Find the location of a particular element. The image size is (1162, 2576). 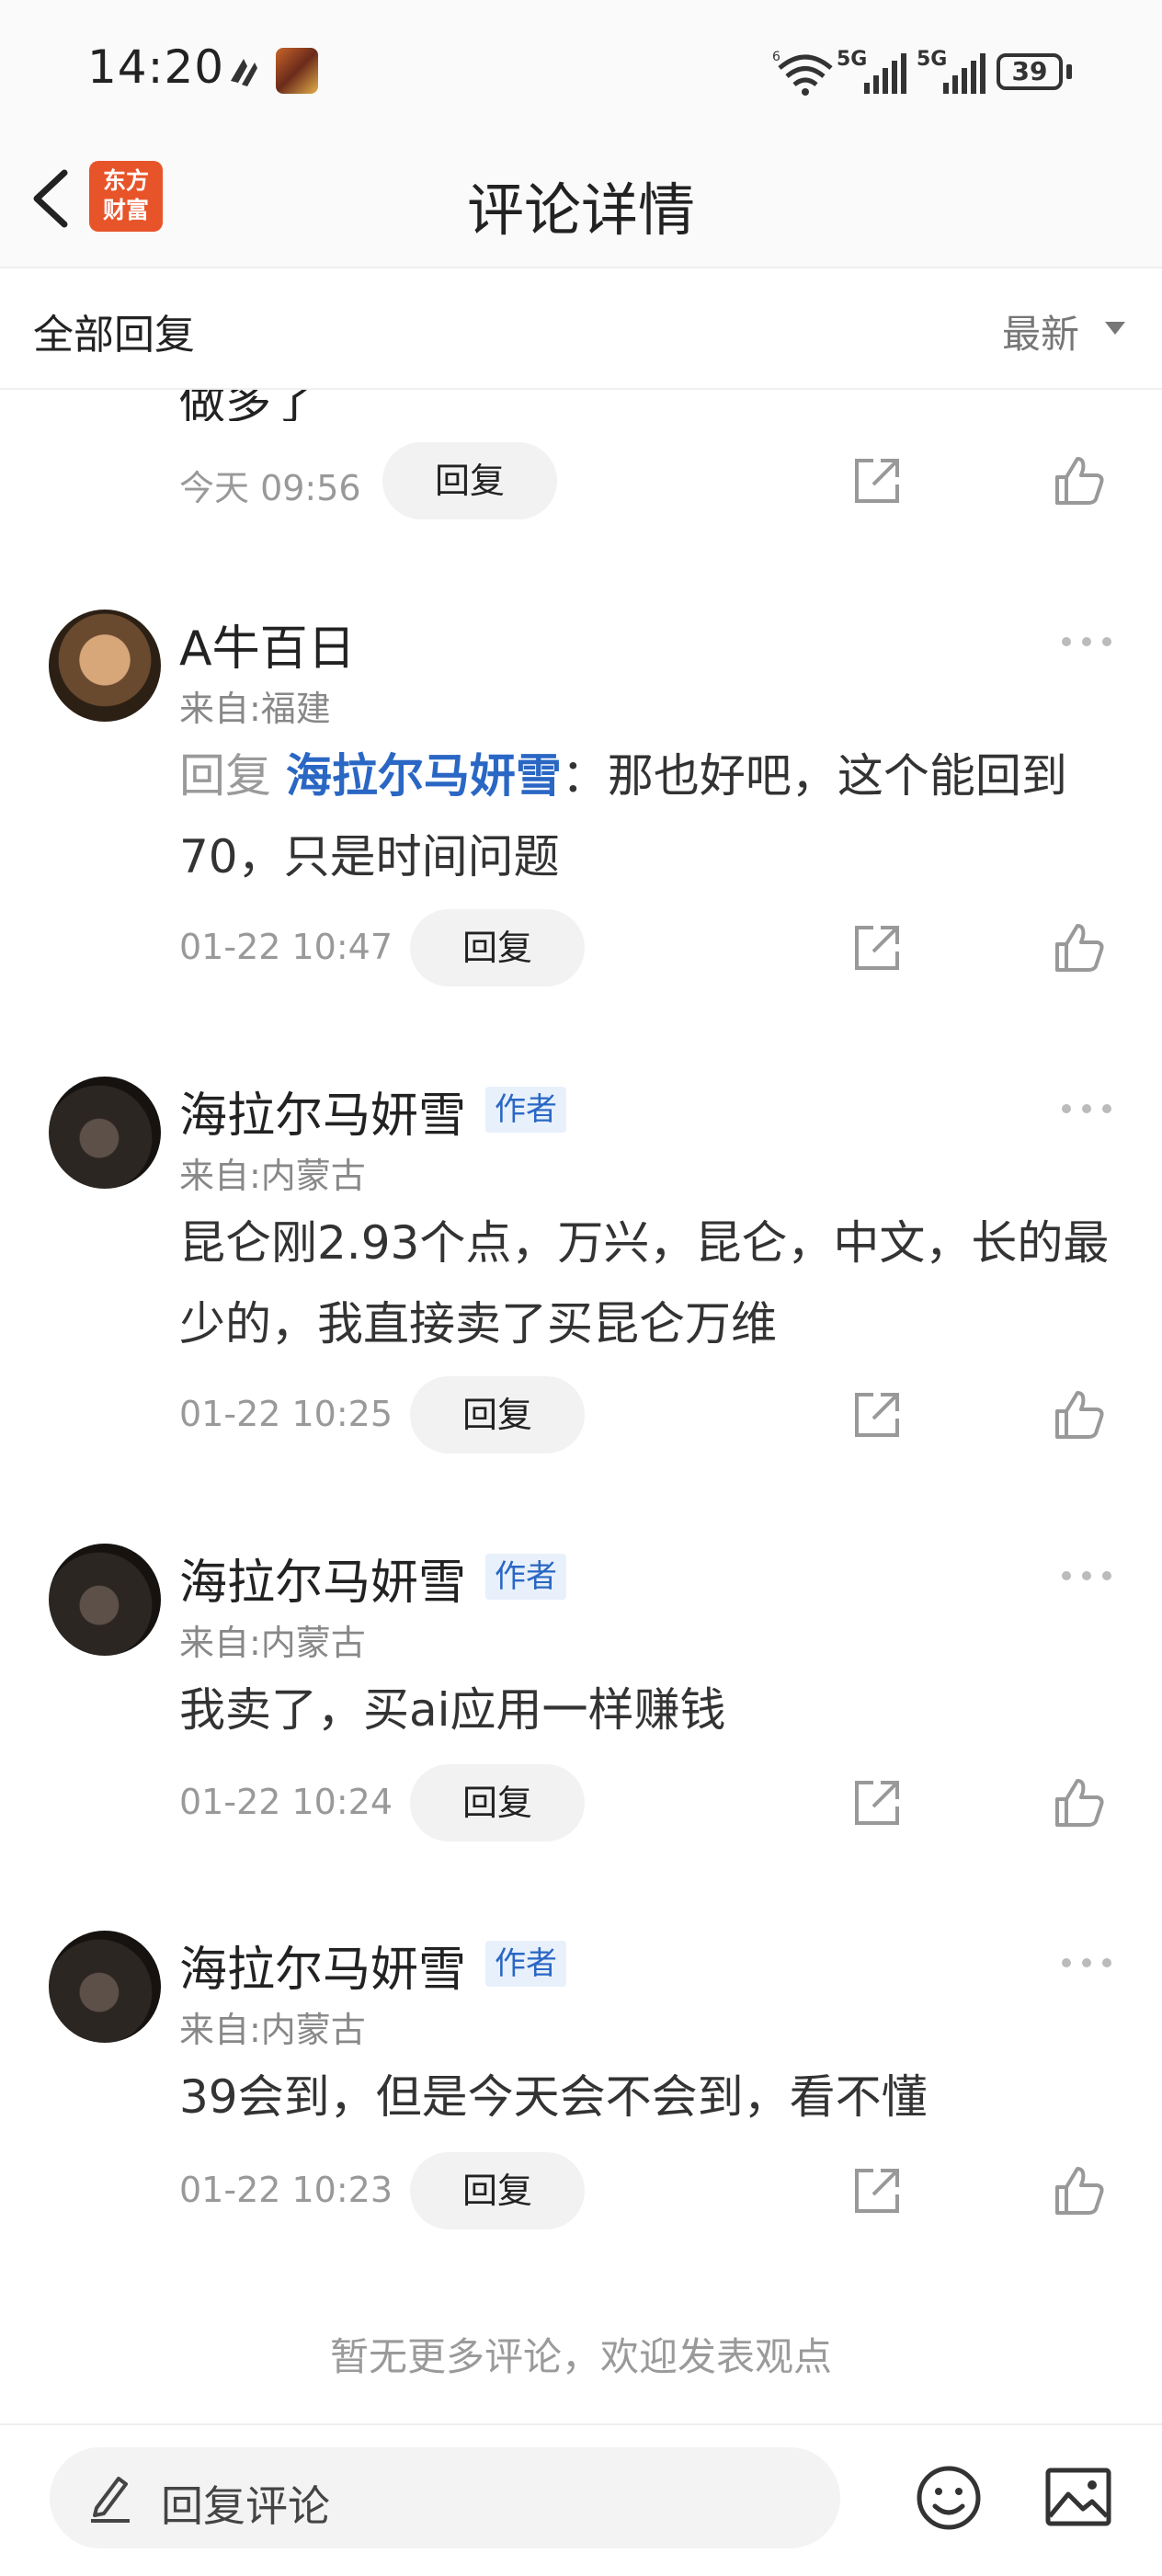

battery-tip is located at coordinates (1069, 71).